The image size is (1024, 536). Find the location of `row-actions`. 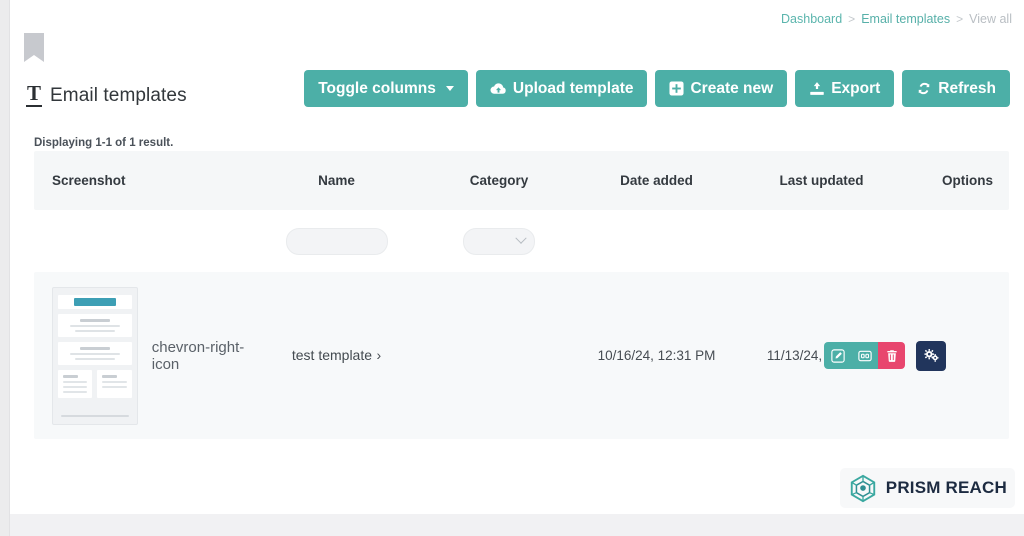

row-actions is located at coordinates (885, 355).